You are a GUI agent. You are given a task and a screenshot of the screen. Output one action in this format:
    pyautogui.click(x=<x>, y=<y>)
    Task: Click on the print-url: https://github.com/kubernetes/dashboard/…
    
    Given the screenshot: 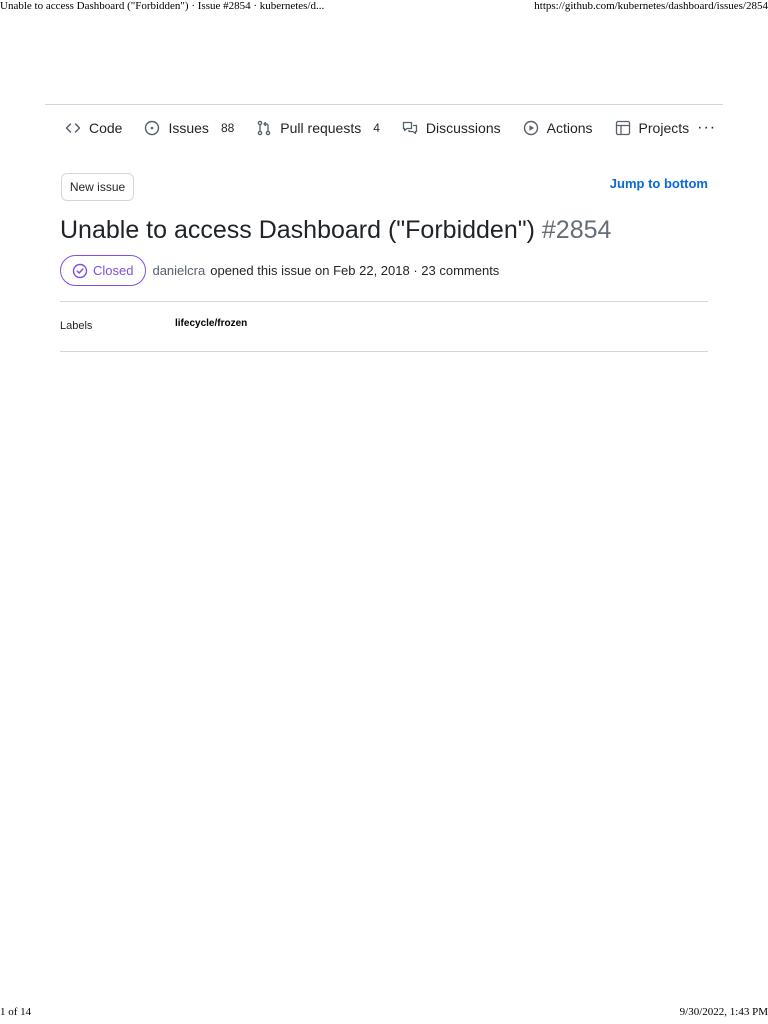 What is the action you would take?
    pyautogui.click(x=651, y=6)
    